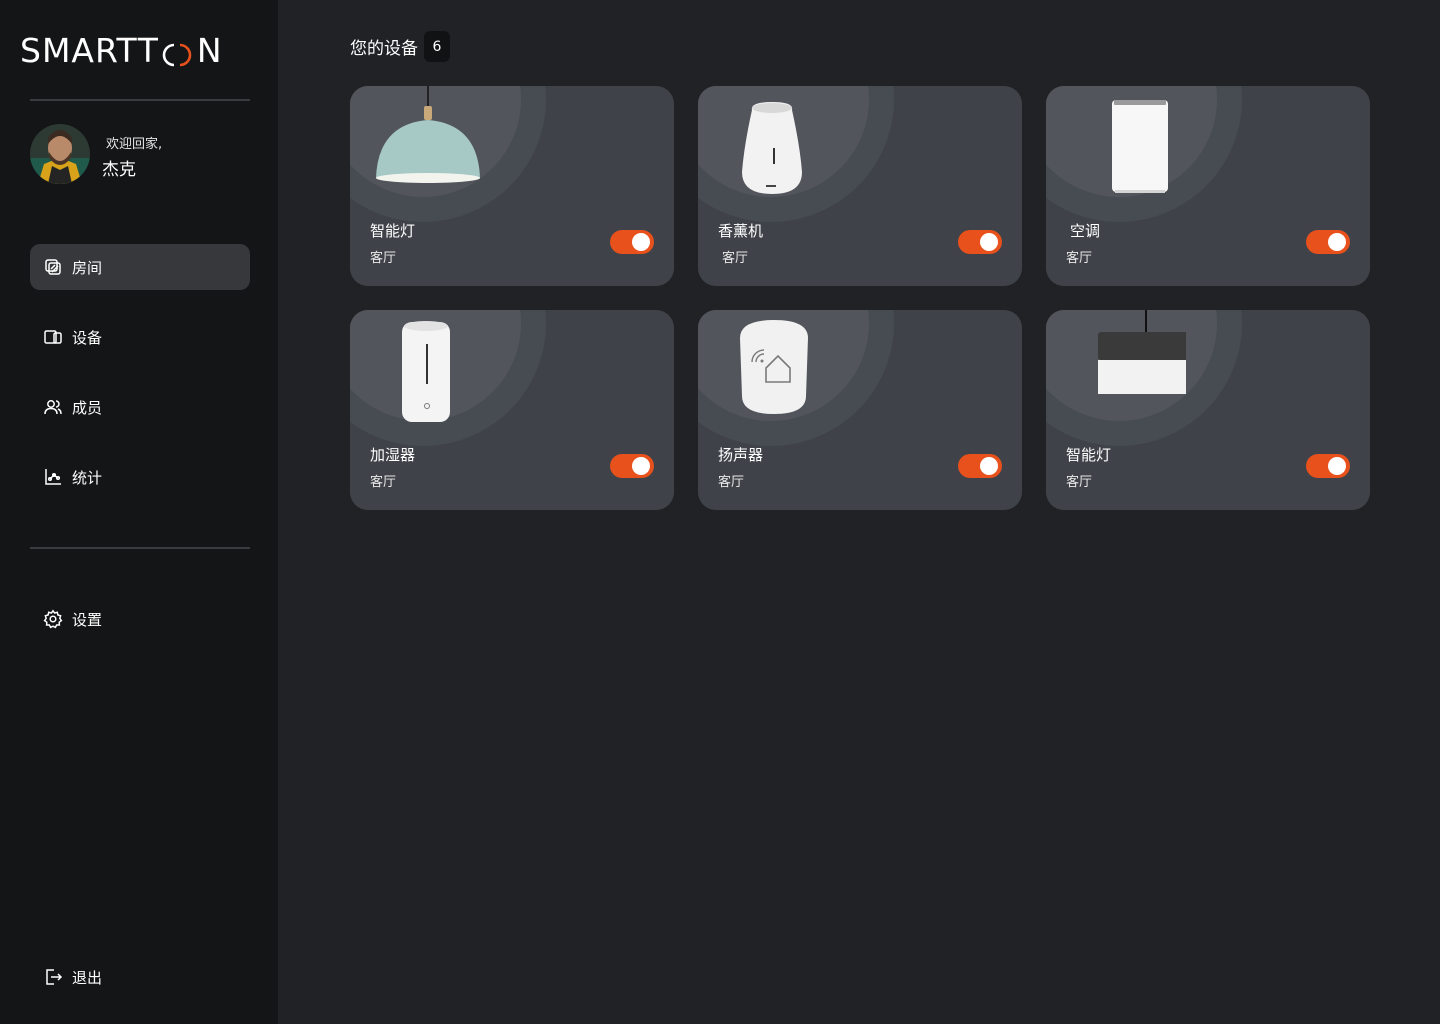  What do you see at coordinates (741, 231) in the screenshot?
I see `device-name: 香薰机` at bounding box center [741, 231].